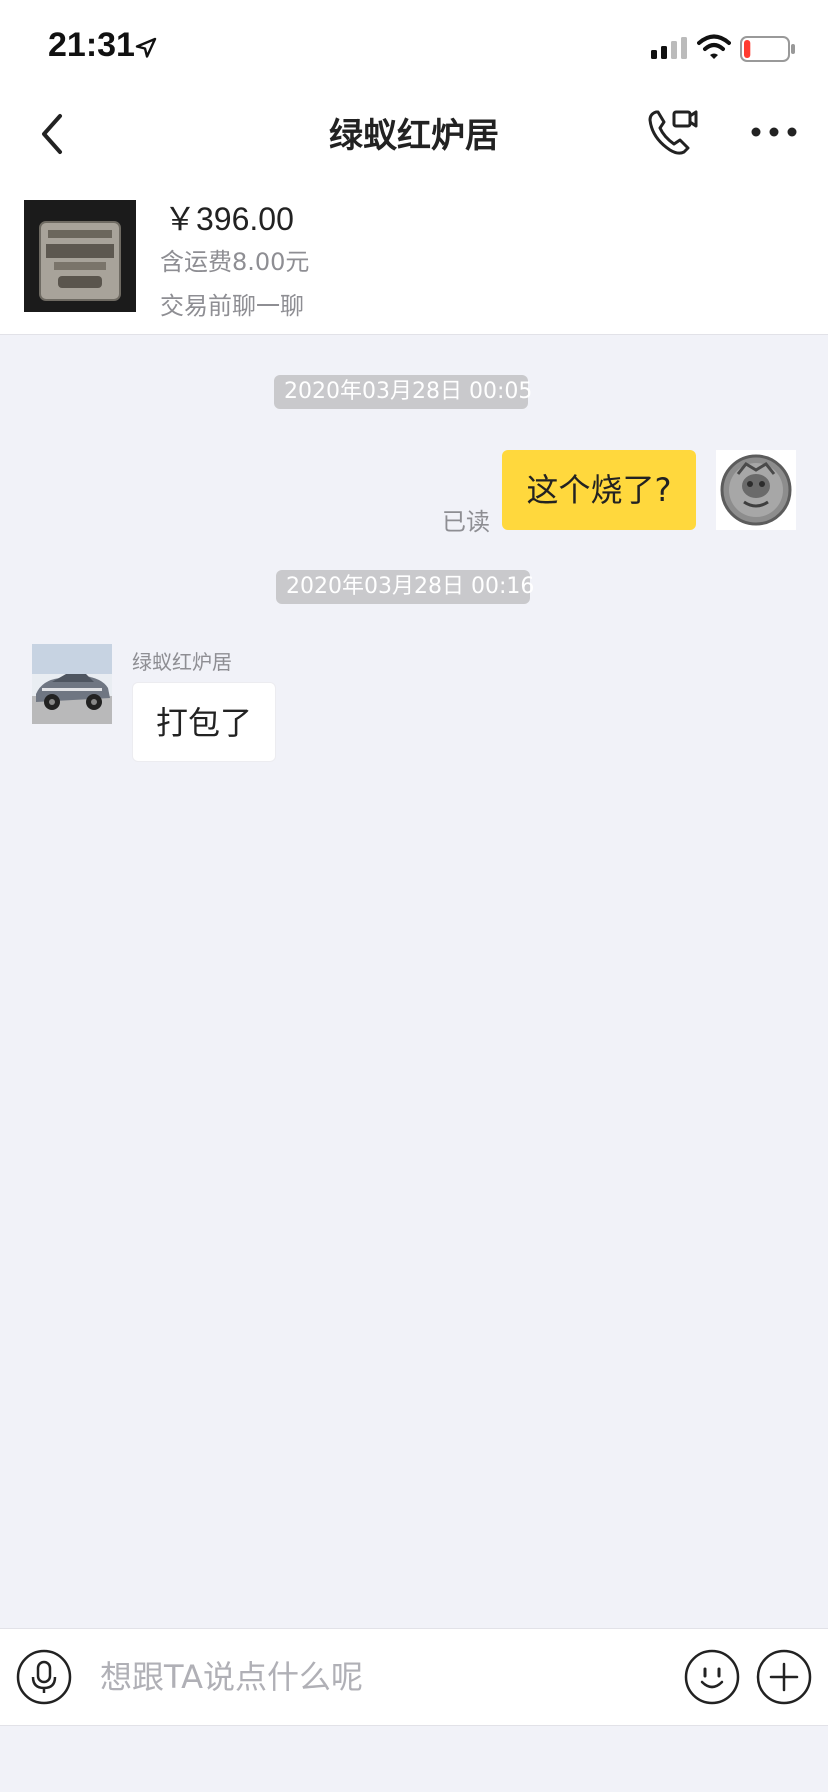 This screenshot has width=828, height=1792. Describe the element at coordinates (784, 1677) in the screenshot. I see `plus-circle-icon` at that location.